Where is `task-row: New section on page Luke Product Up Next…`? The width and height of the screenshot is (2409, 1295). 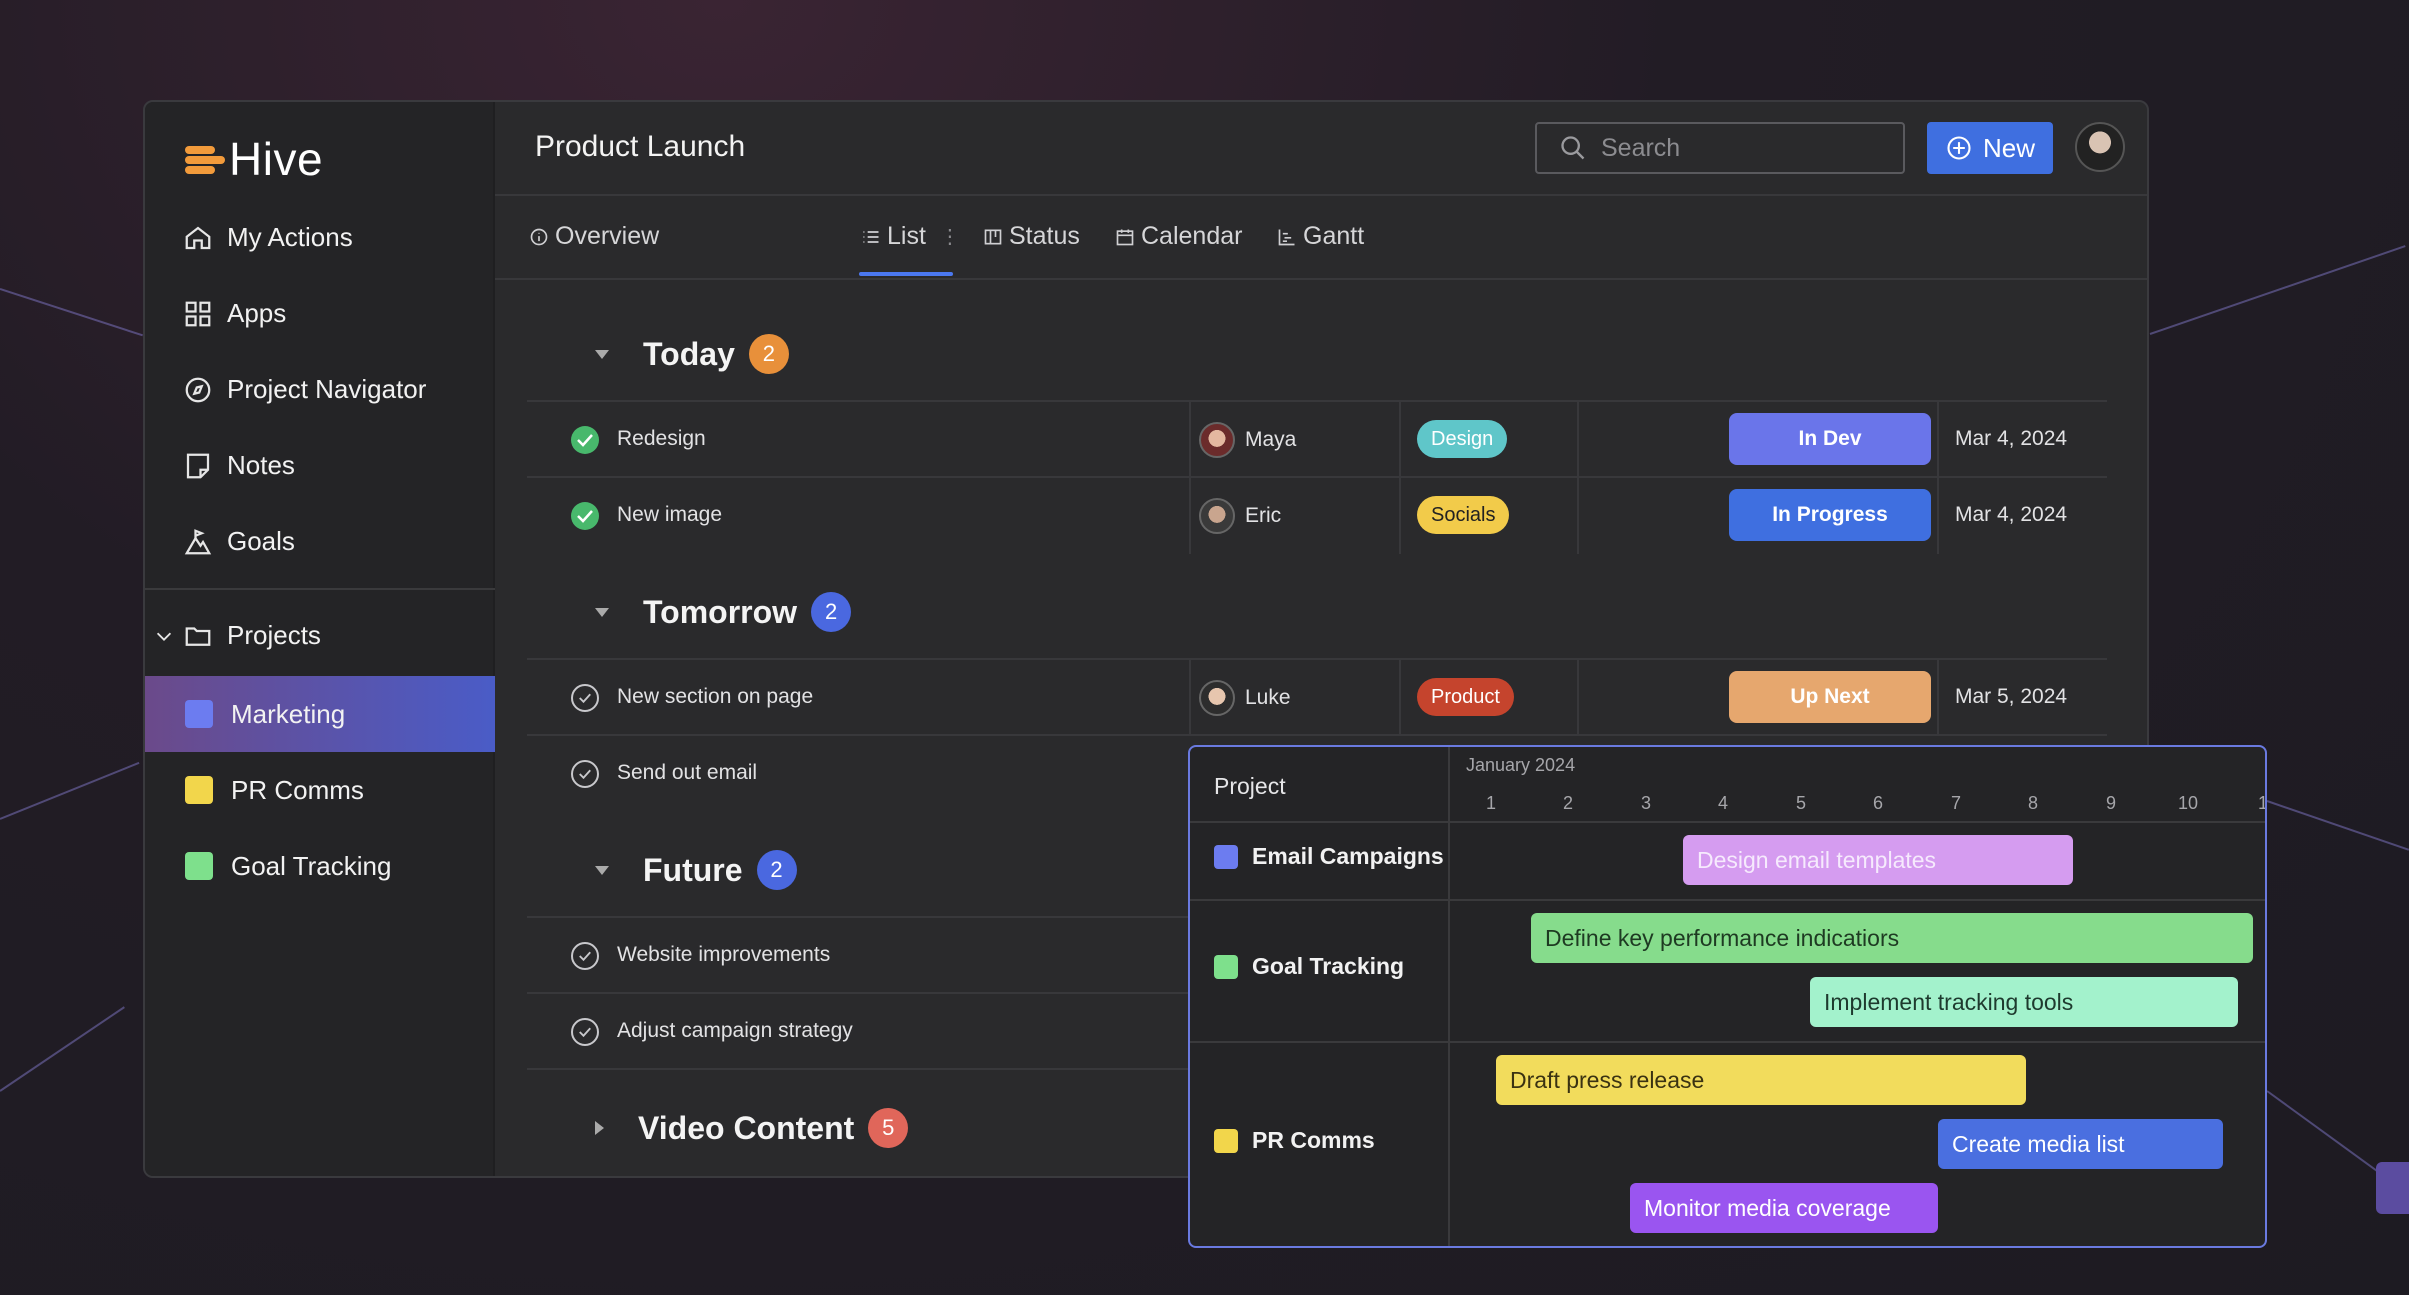 task-row: New section on page Luke Product Up Next… is located at coordinates (1317, 697).